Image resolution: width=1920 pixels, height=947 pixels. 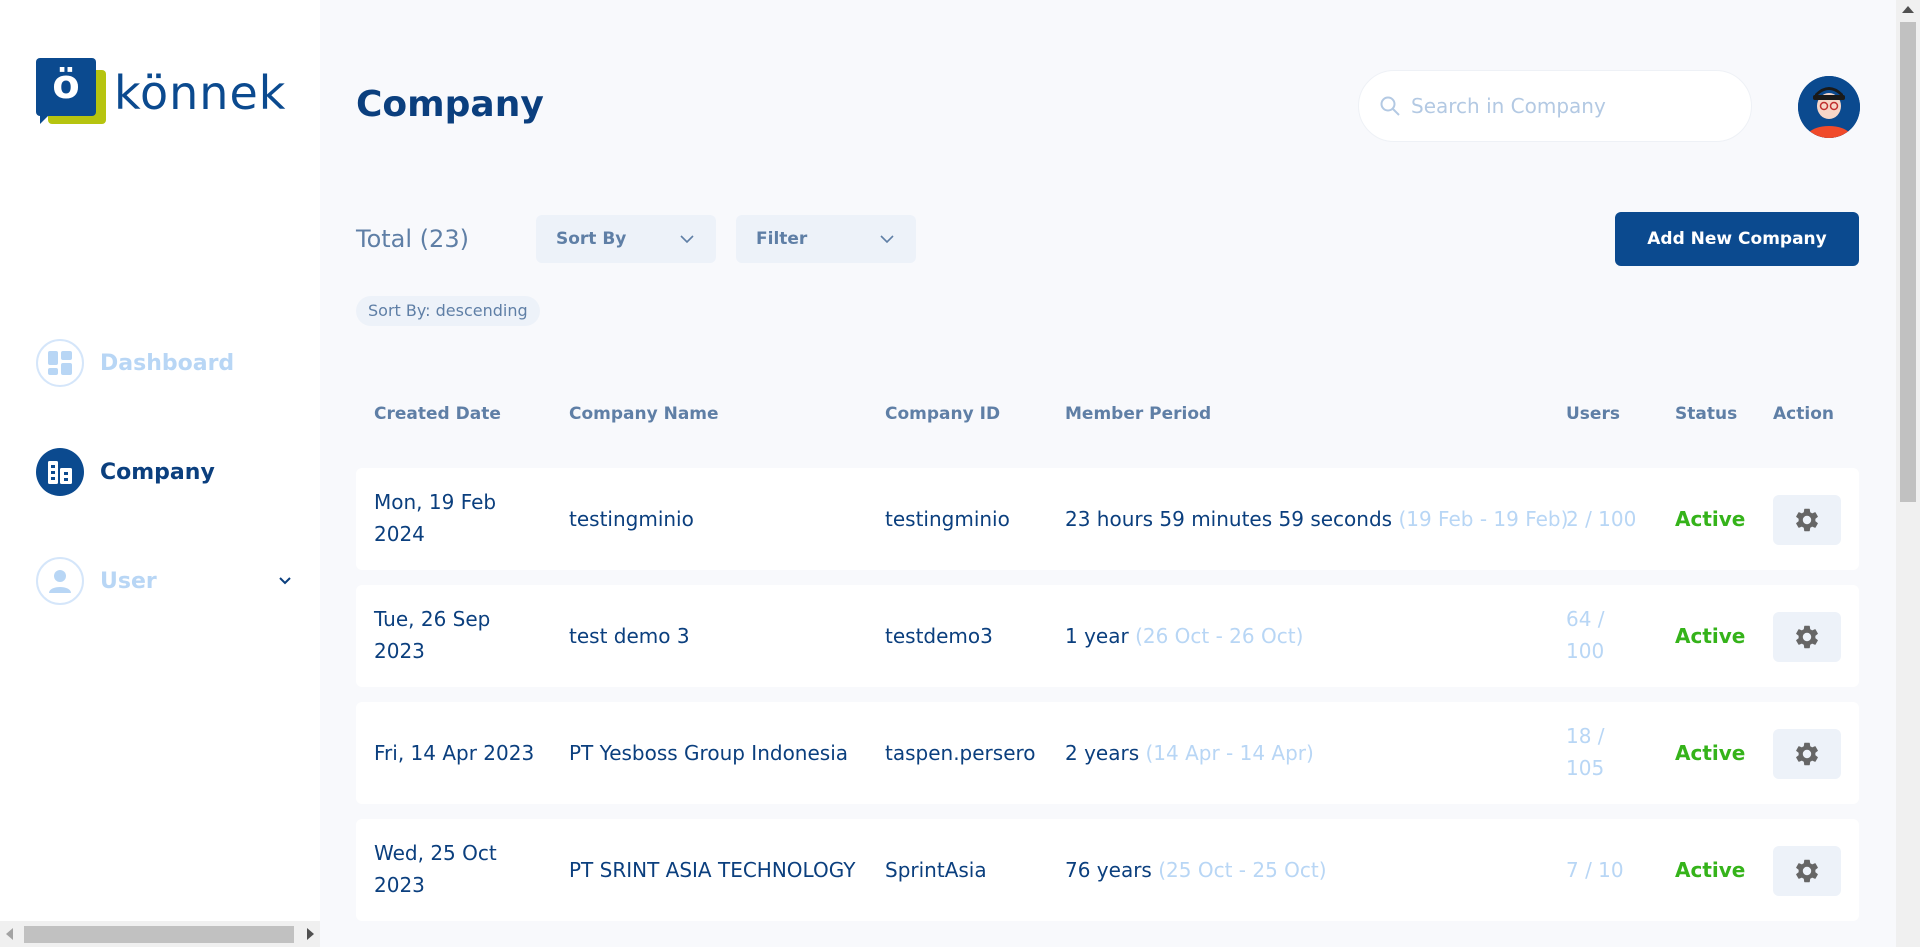 What do you see at coordinates (166, 581) in the screenshot?
I see `sidebar-item-user: User` at bounding box center [166, 581].